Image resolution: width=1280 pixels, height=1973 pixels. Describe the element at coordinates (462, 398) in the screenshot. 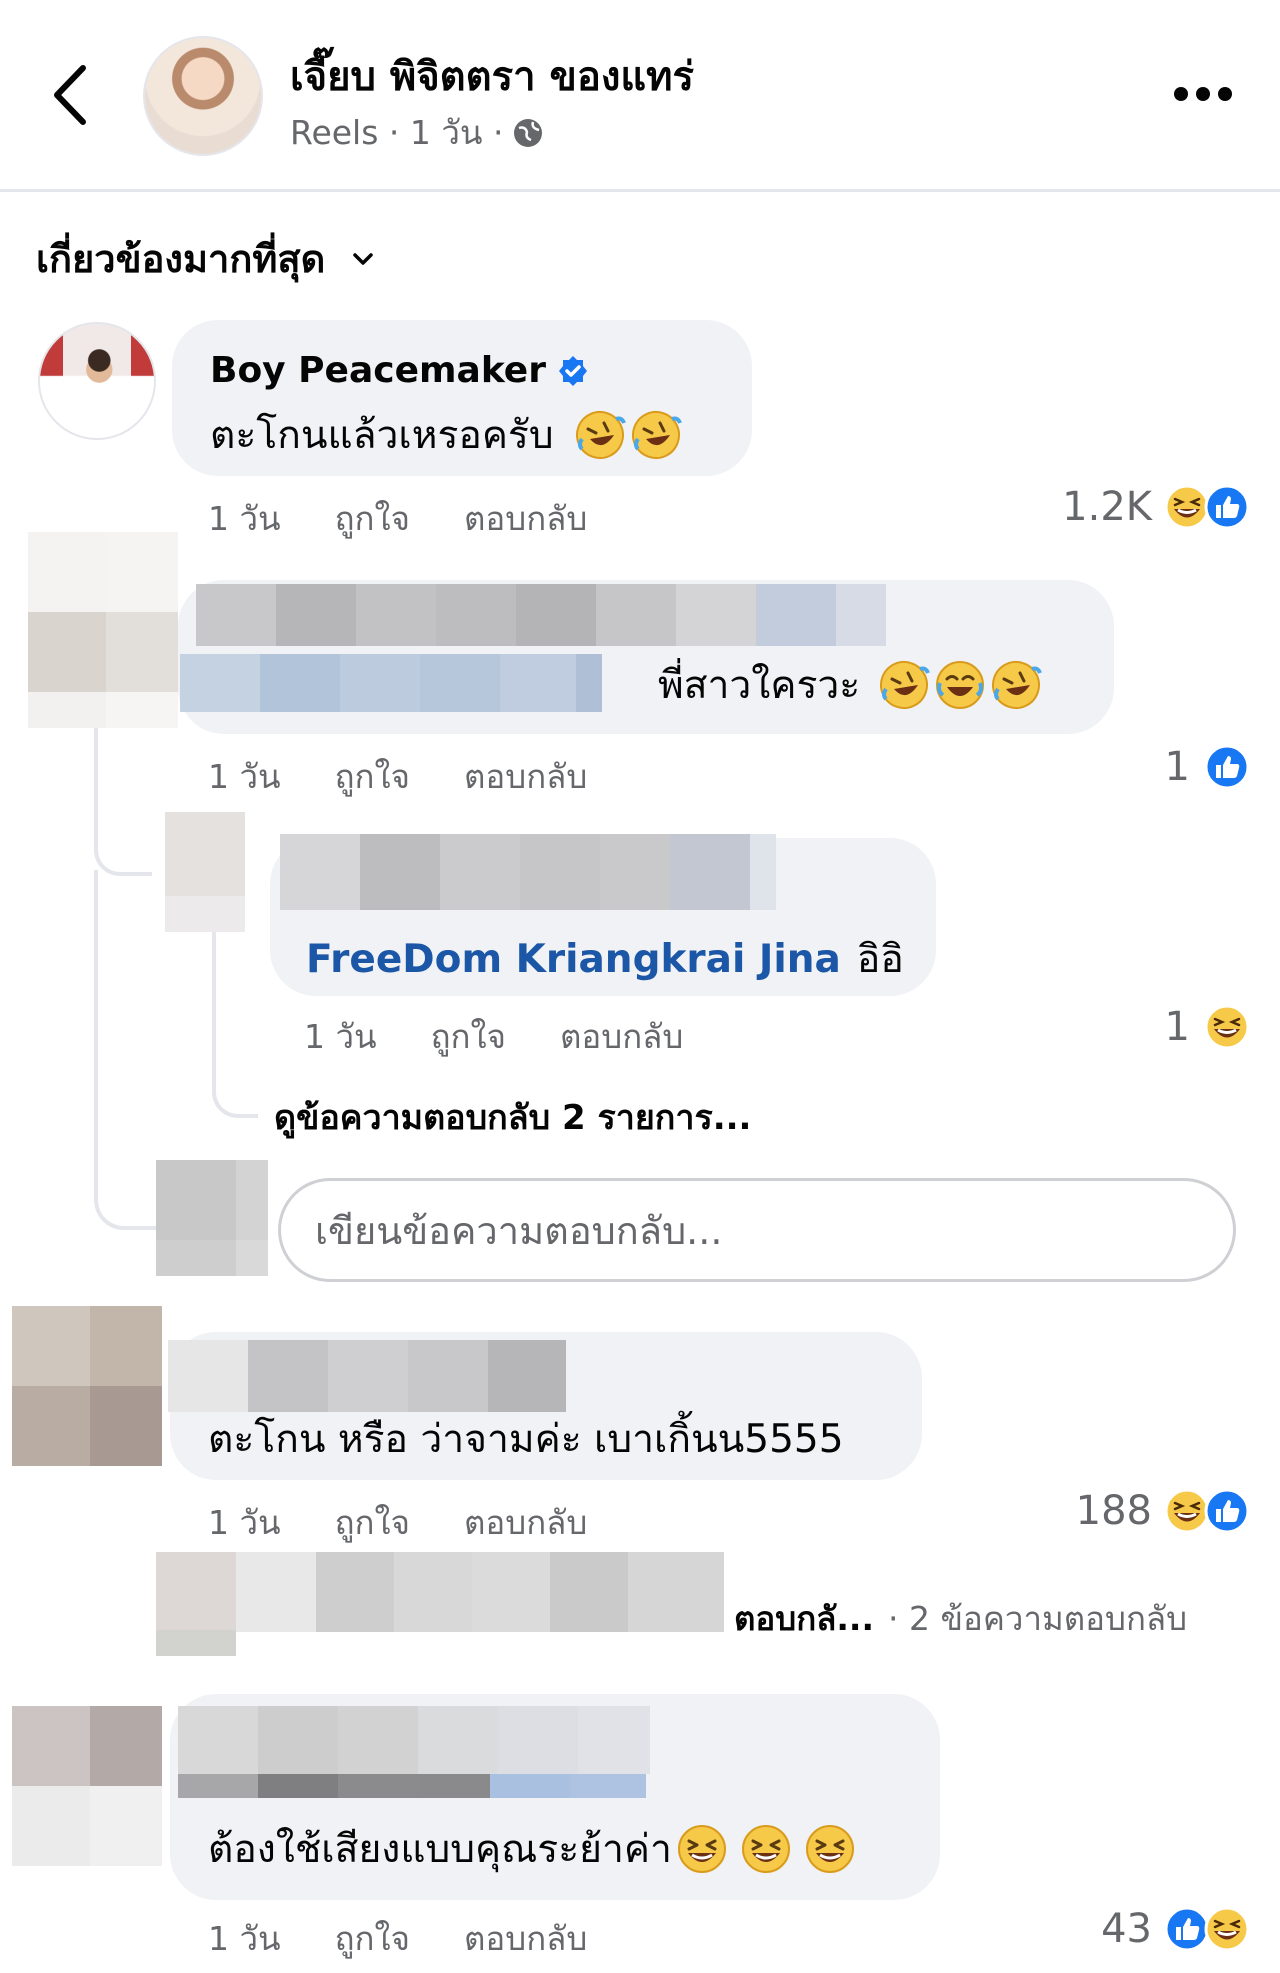

I see `comment-bubble: Boy Peacemaker ตะโกนแล้วเหรอครับ` at that location.